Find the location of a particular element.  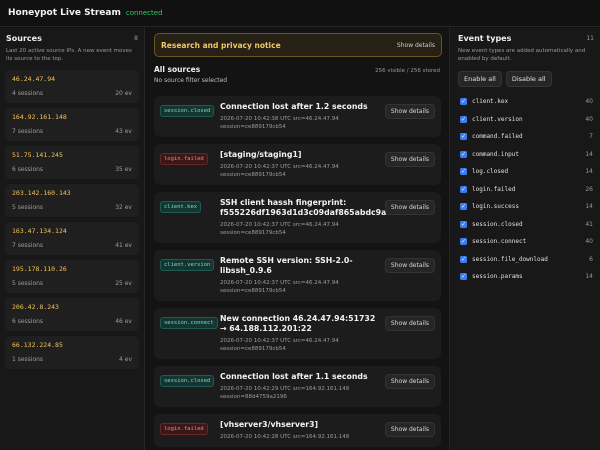

source-ip: 164.92.161.148 is located at coordinates (39, 117).